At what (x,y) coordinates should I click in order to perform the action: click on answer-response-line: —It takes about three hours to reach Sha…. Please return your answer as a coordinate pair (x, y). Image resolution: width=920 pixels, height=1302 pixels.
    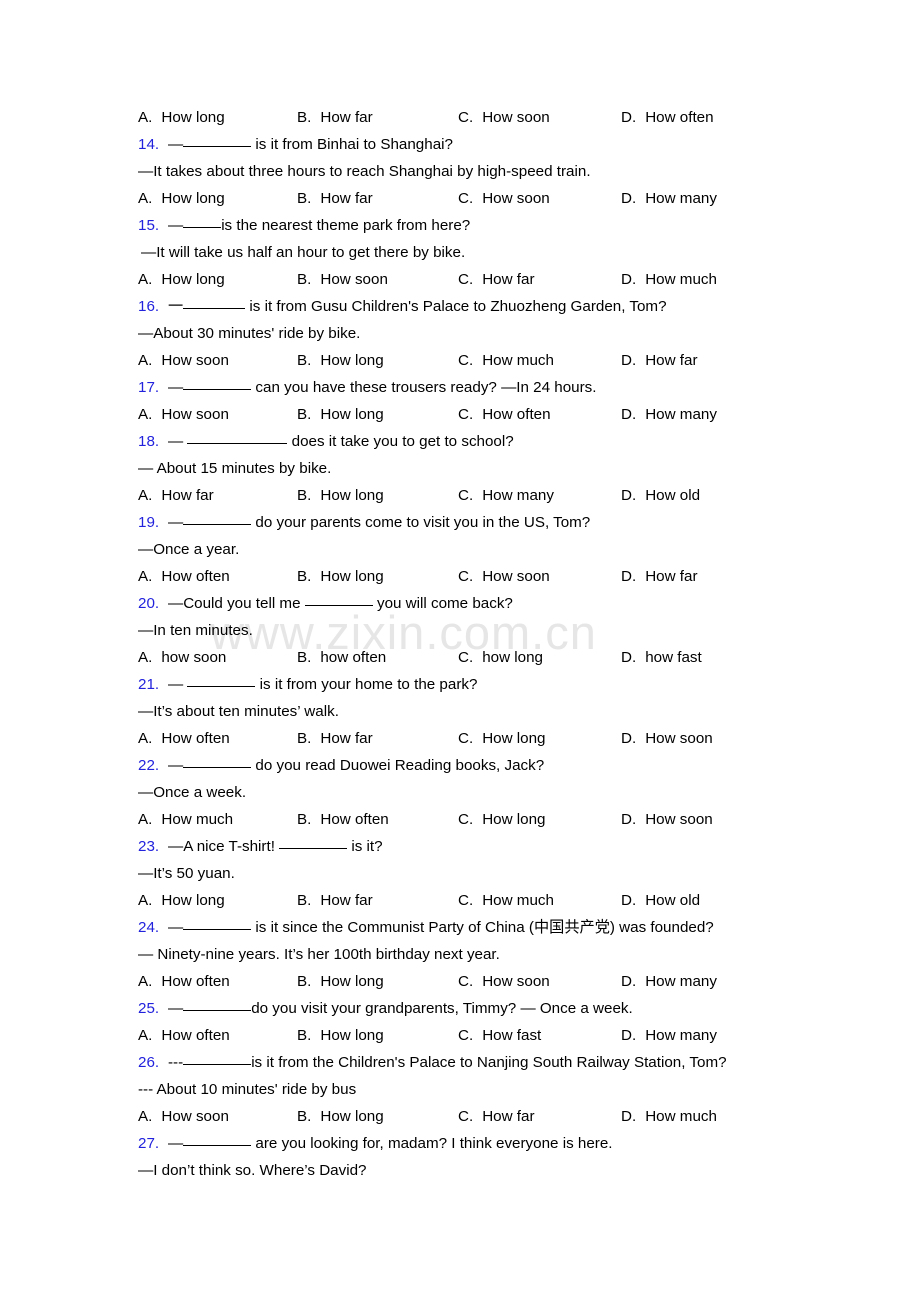
    Looking at the image, I should click on (364, 171).